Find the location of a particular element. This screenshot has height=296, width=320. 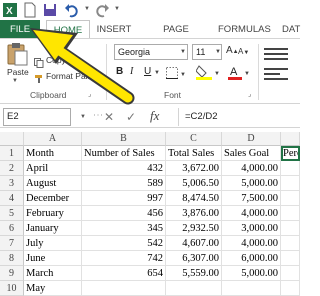

table-cell: January is located at coordinates (53, 228).